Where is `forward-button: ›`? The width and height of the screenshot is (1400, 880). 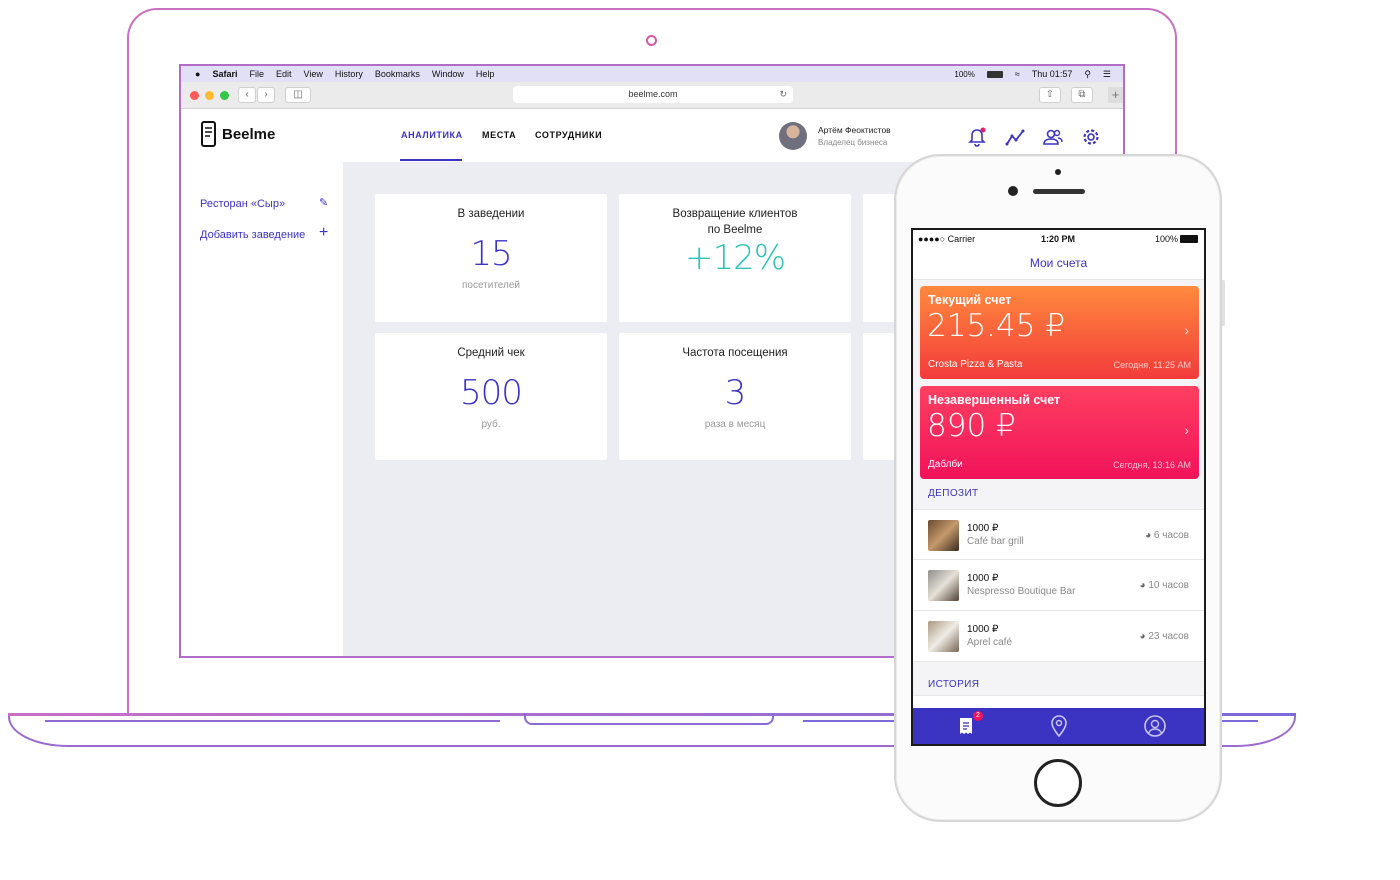
forward-button: › is located at coordinates (266, 95).